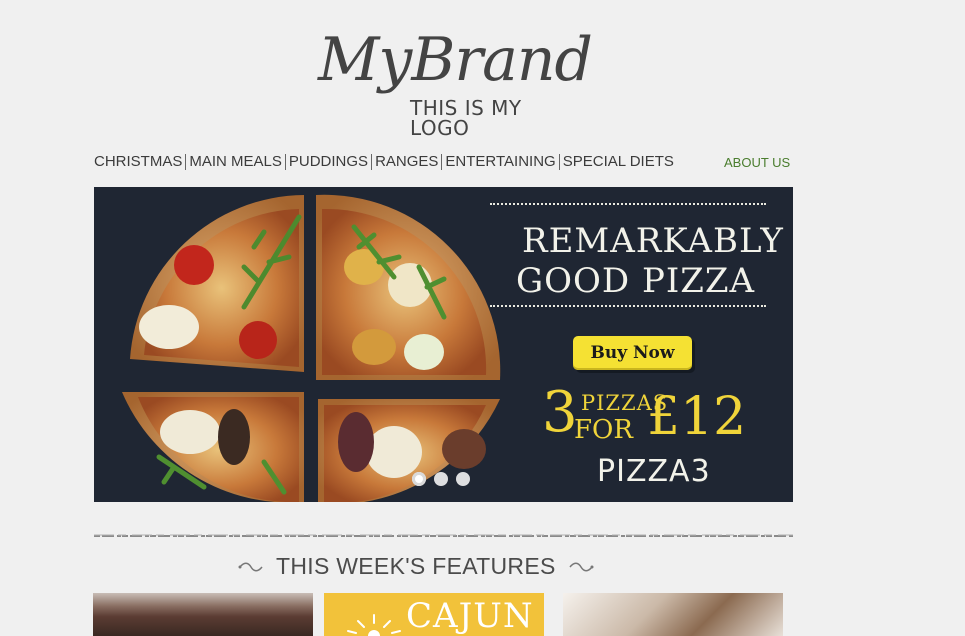 The image size is (965, 636). I want to click on nav-item-special-diets: SPECIAL DIETS, so click(618, 162).